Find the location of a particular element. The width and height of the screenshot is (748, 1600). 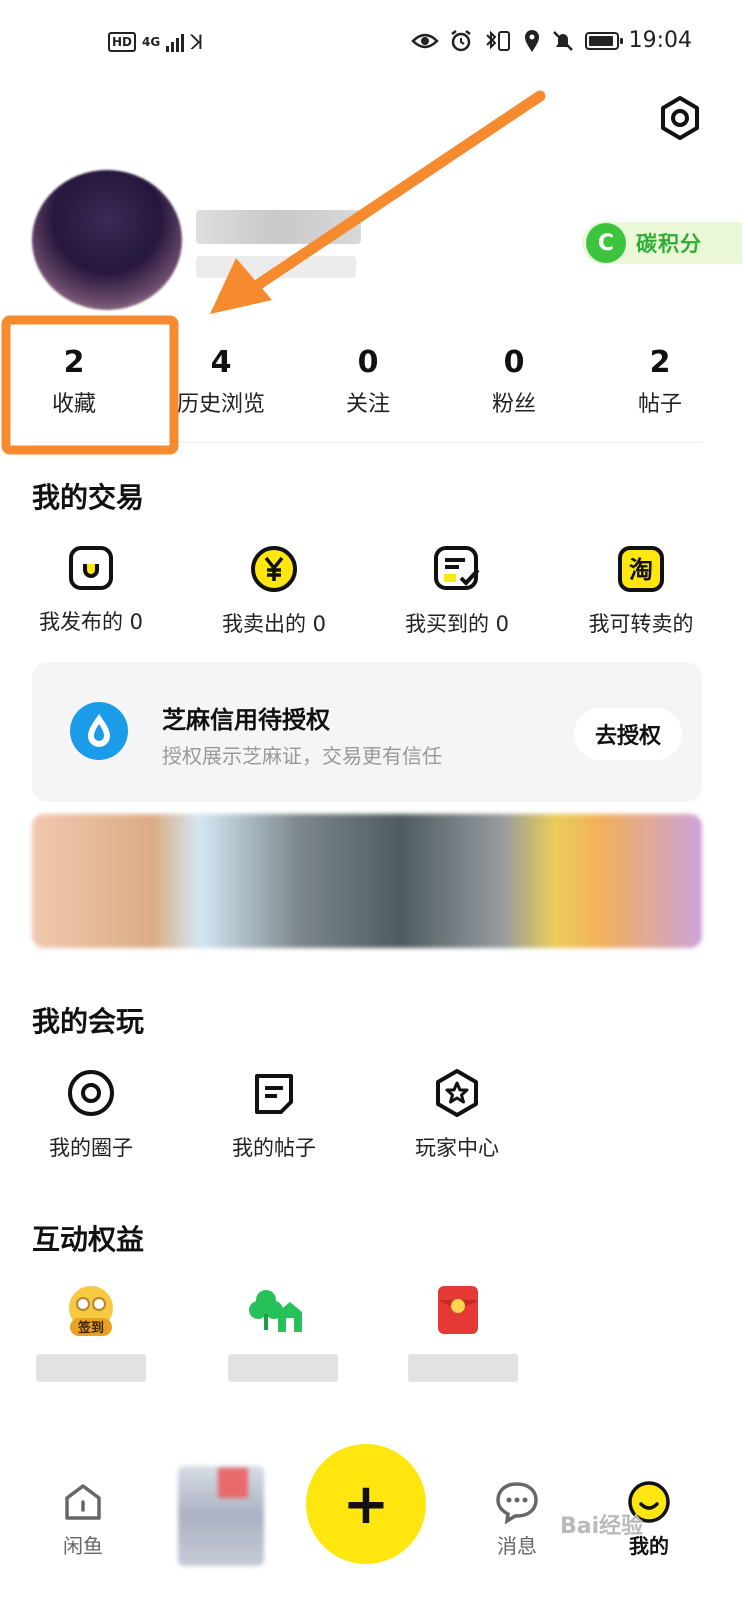

data-speed-icon: ꓘ is located at coordinates (197, 42).